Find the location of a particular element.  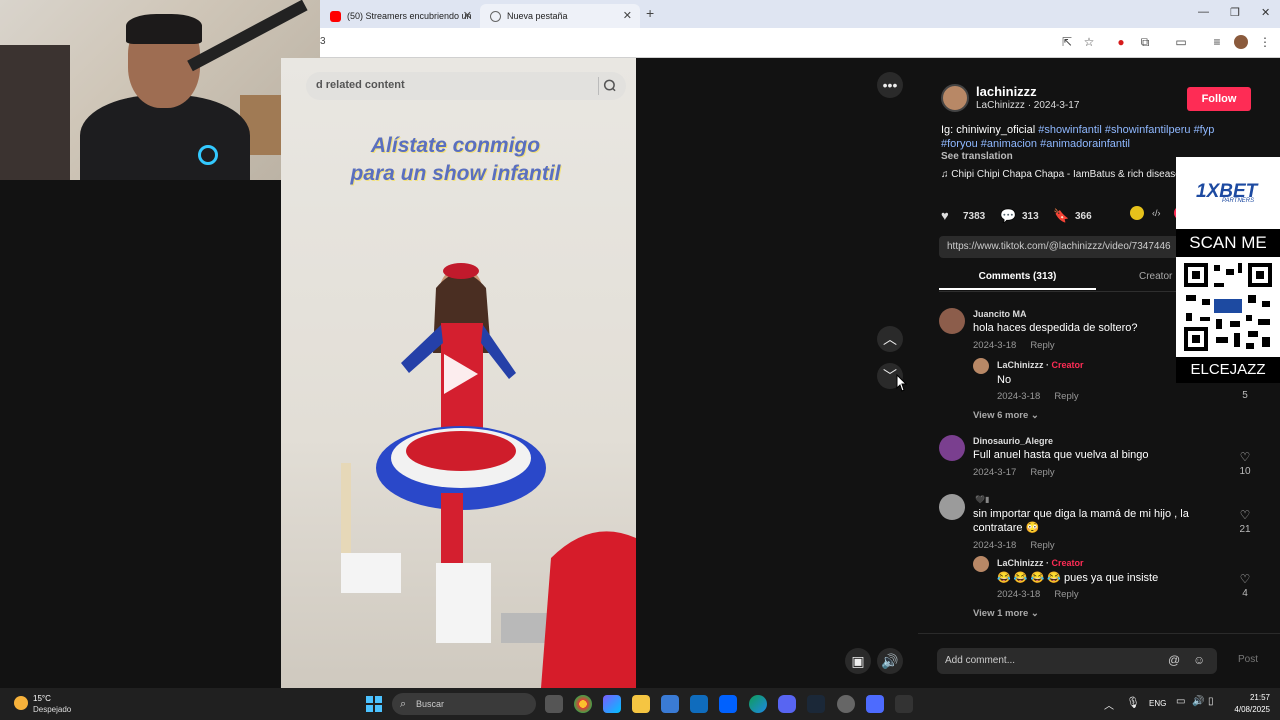

restore-button: ❐ is located at coordinates (1235, 12).